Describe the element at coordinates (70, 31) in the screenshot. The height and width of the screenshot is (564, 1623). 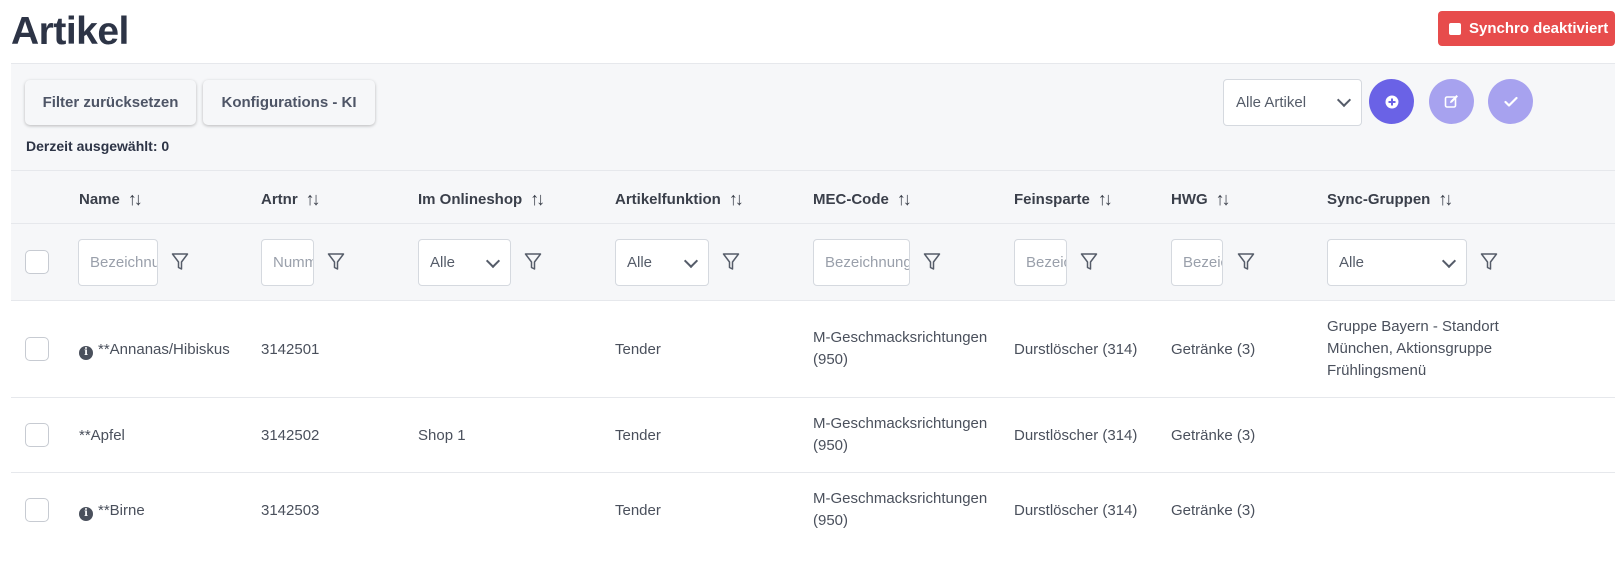
I see `page-title: Artikel` at that location.